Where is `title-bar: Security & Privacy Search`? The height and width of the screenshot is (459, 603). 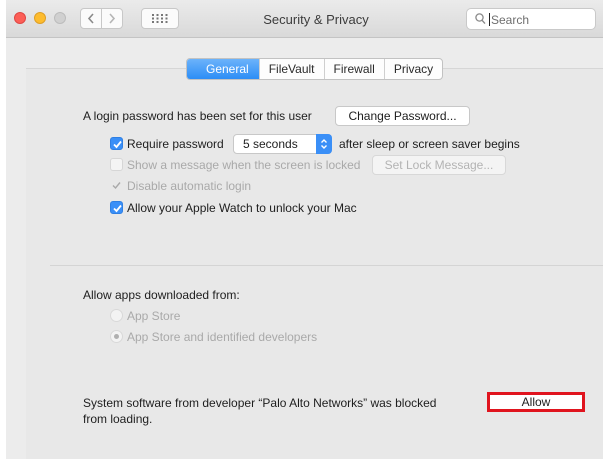
title-bar: Security & Privacy Search is located at coordinates (304, 19).